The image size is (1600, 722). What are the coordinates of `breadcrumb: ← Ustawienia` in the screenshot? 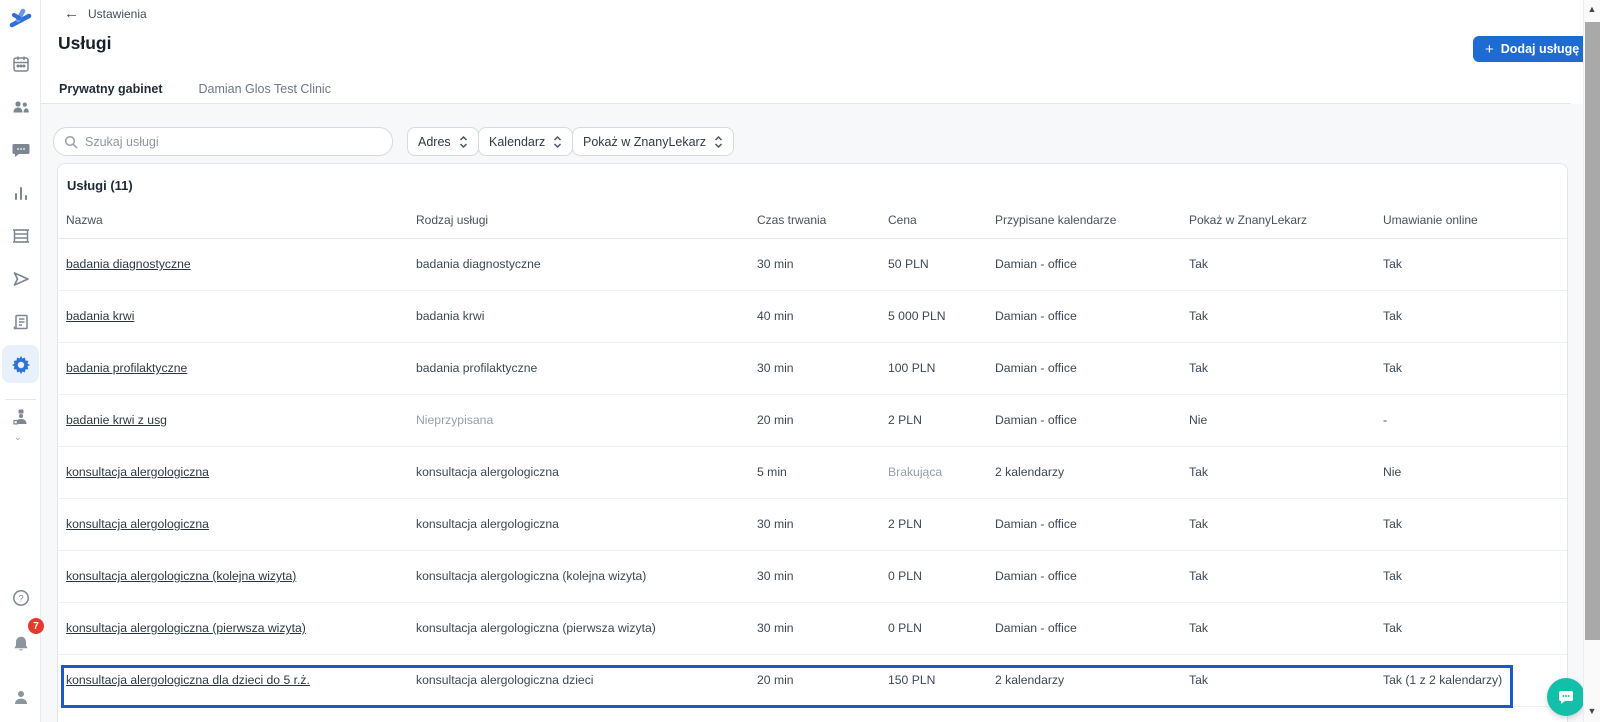 It's located at (105, 13).